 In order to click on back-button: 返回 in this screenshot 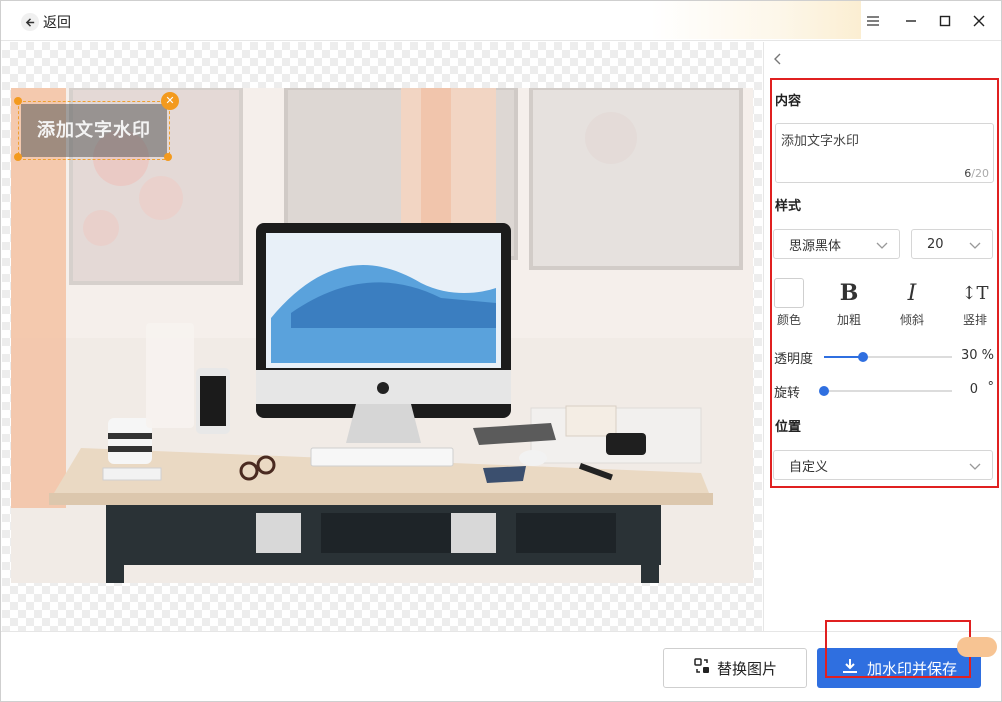, I will do `click(46, 22)`.